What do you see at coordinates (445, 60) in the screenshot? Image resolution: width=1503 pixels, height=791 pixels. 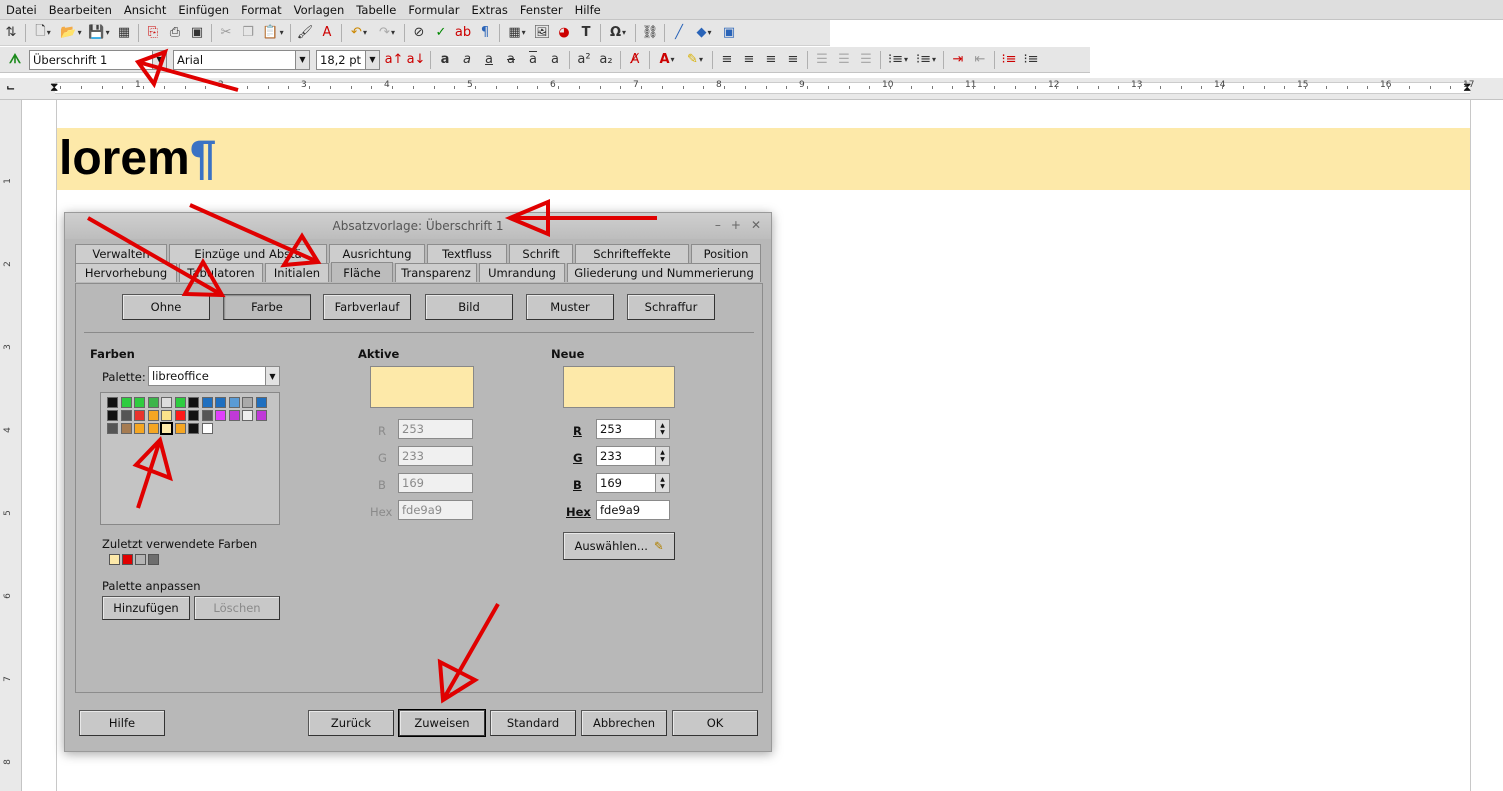 I see `bold-icon: a` at bounding box center [445, 60].